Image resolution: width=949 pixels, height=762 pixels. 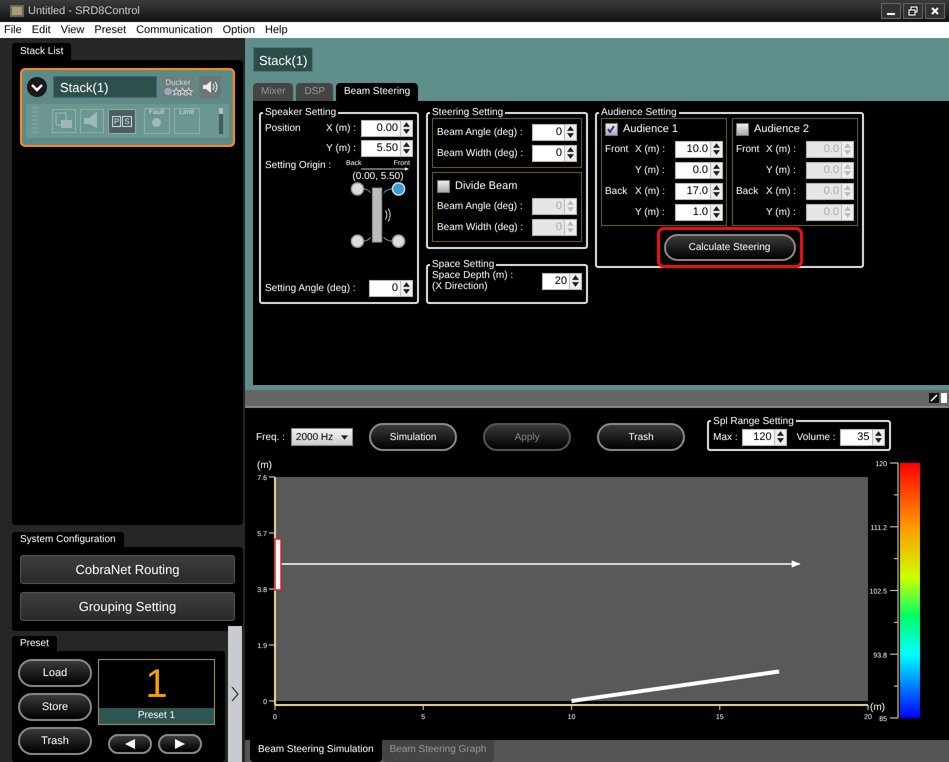 What do you see at coordinates (298, 166) in the screenshot?
I see `field-label: Setting Origin :` at bounding box center [298, 166].